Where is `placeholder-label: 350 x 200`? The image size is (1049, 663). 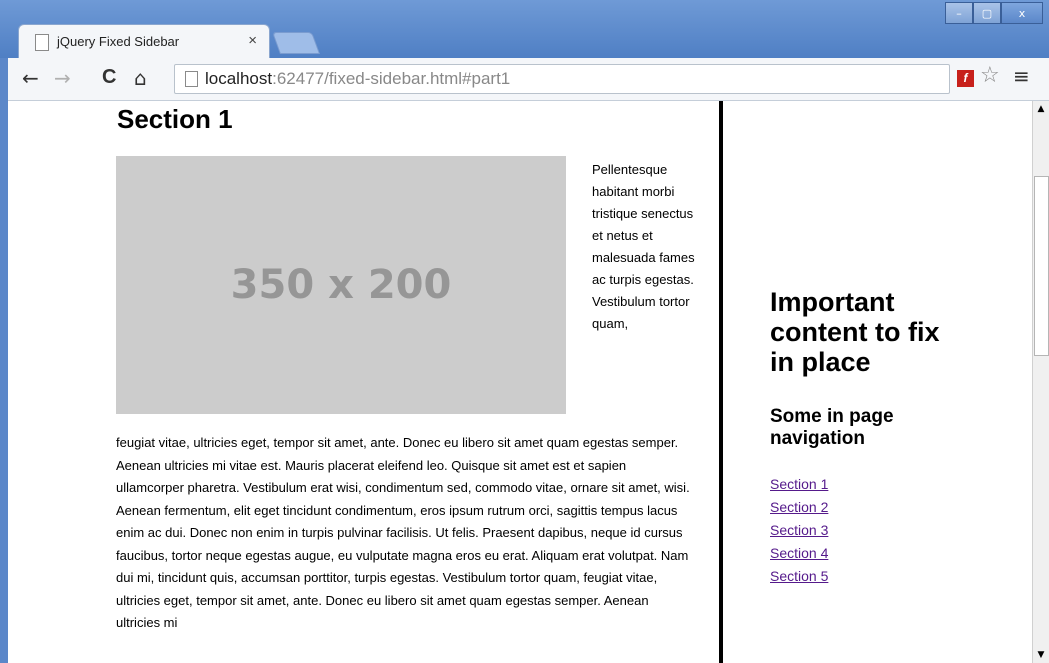
placeholder-label: 350 x 200 is located at coordinates (341, 285).